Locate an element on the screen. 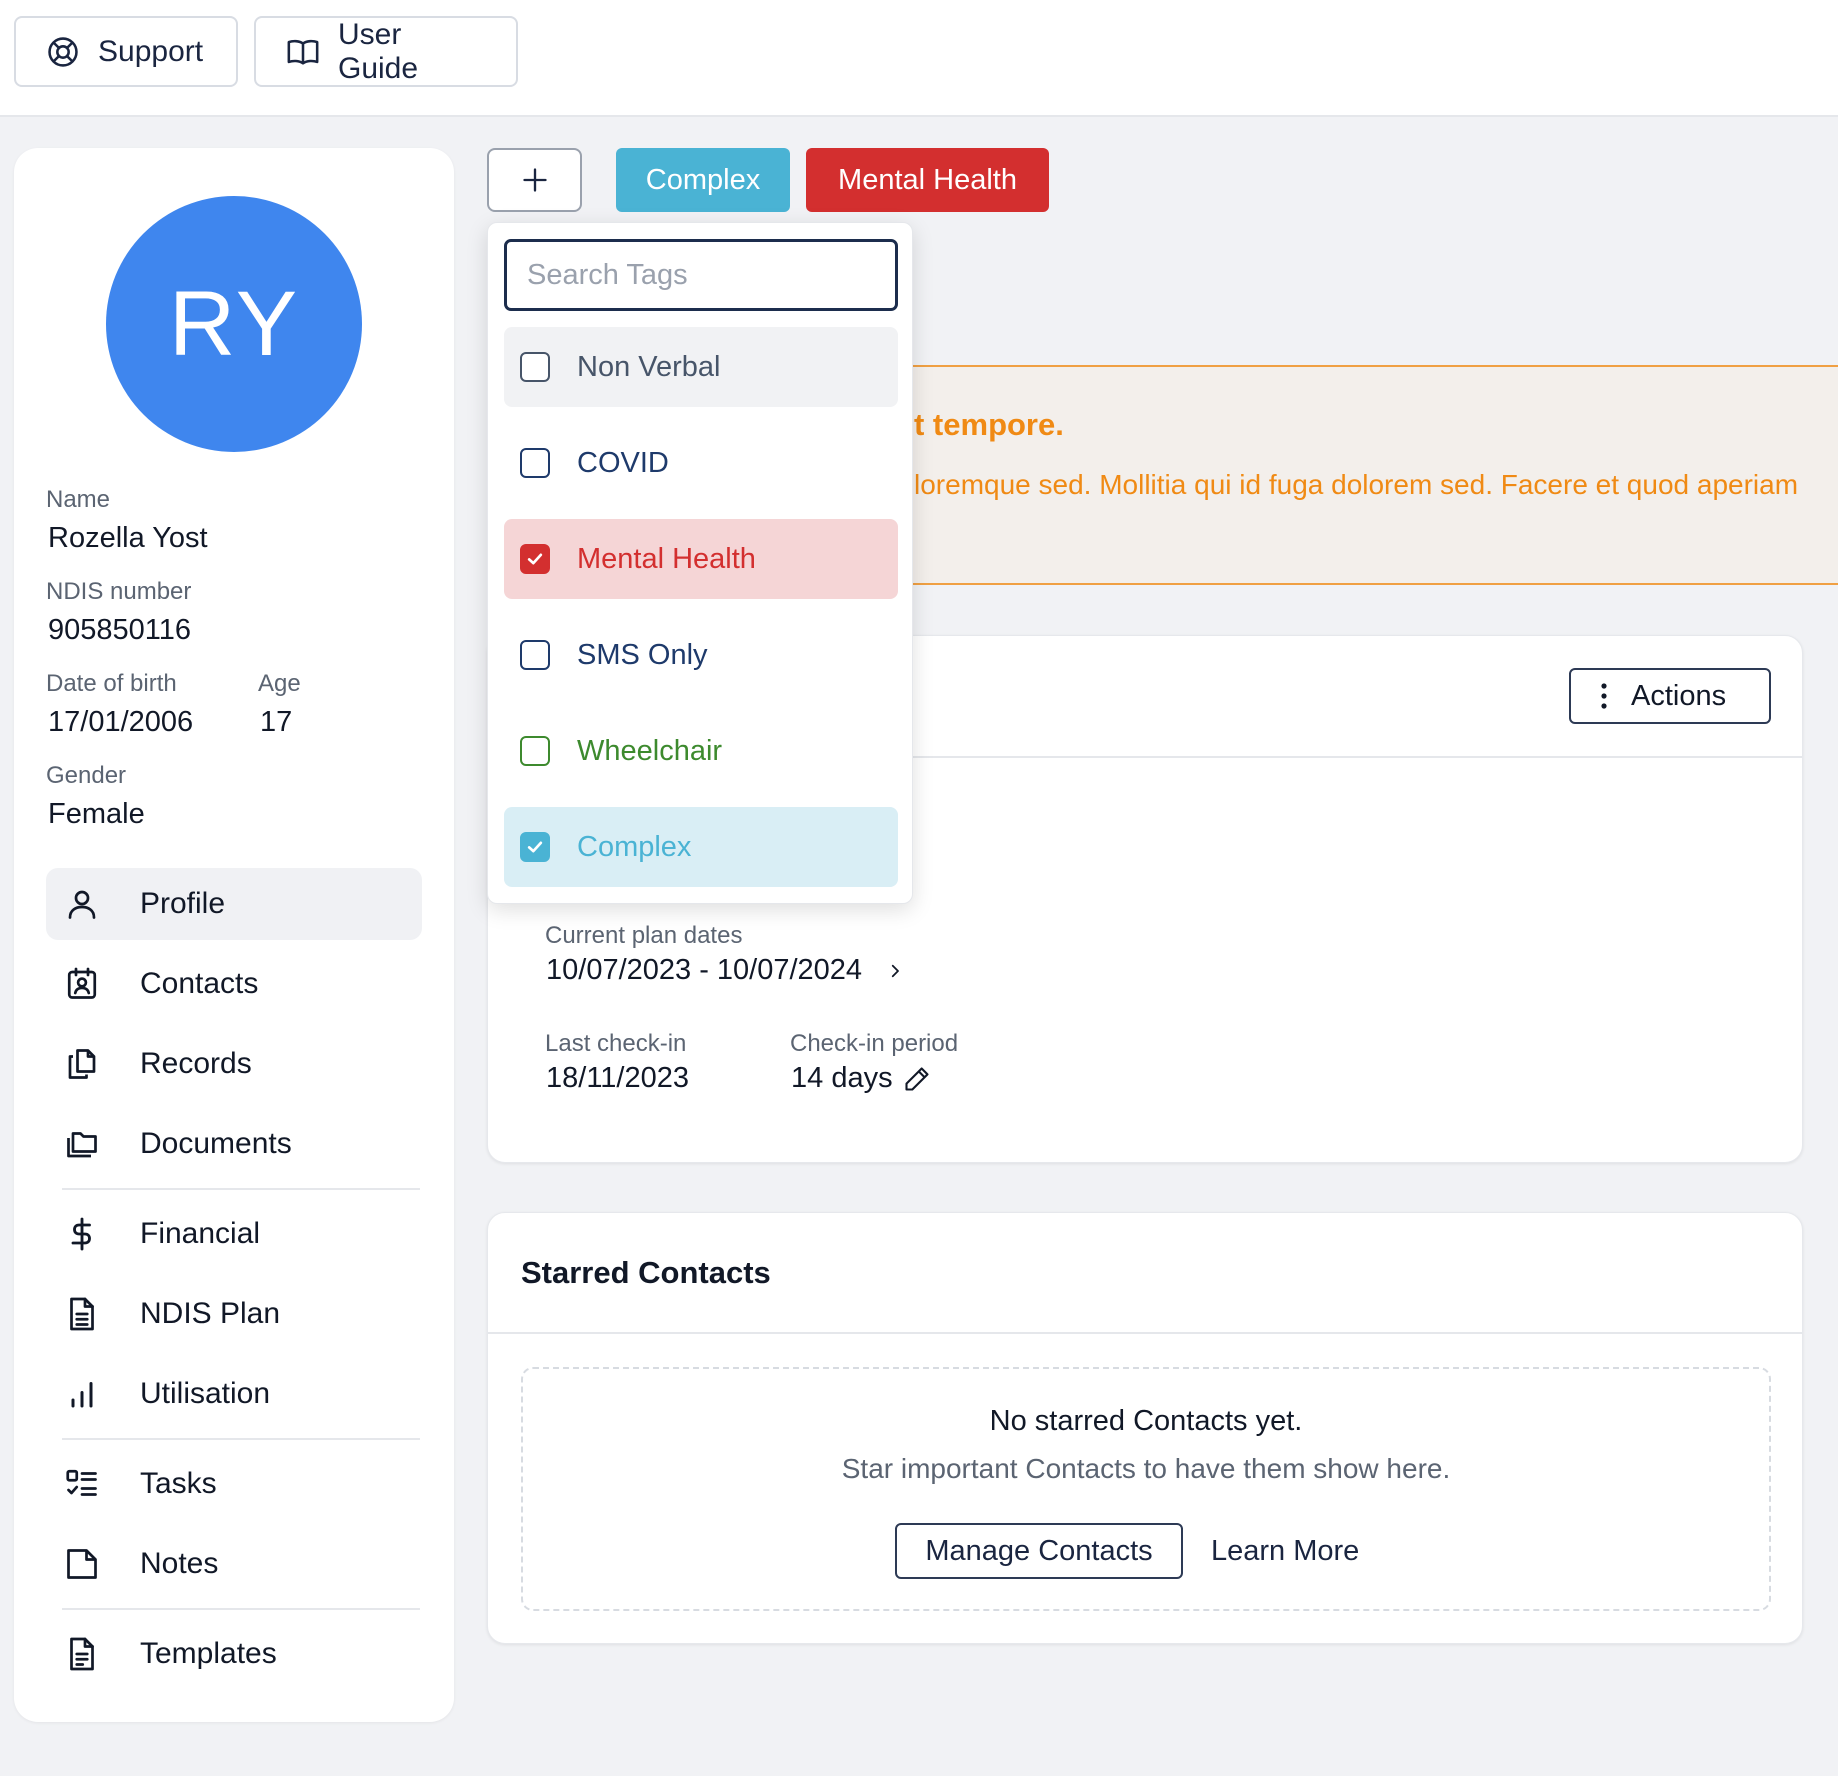  actions-button: Actions is located at coordinates (1670, 696).